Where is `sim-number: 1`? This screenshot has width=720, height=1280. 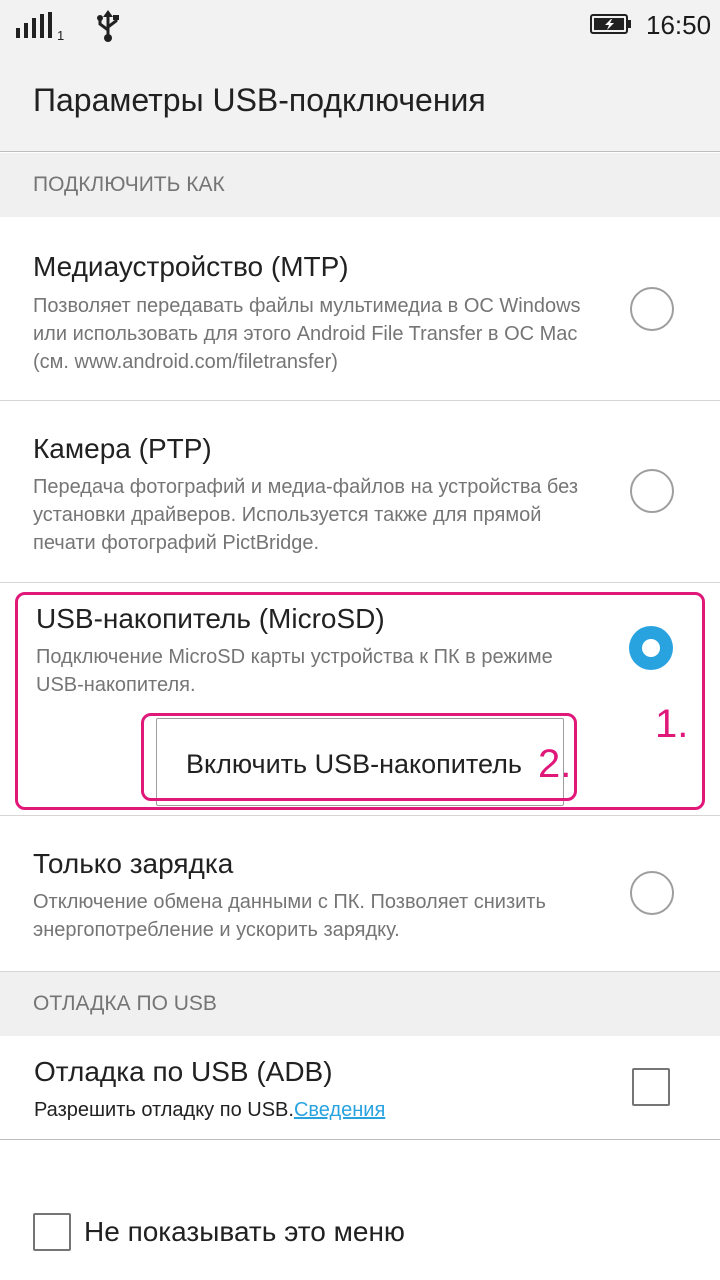 sim-number: 1 is located at coordinates (61, 35).